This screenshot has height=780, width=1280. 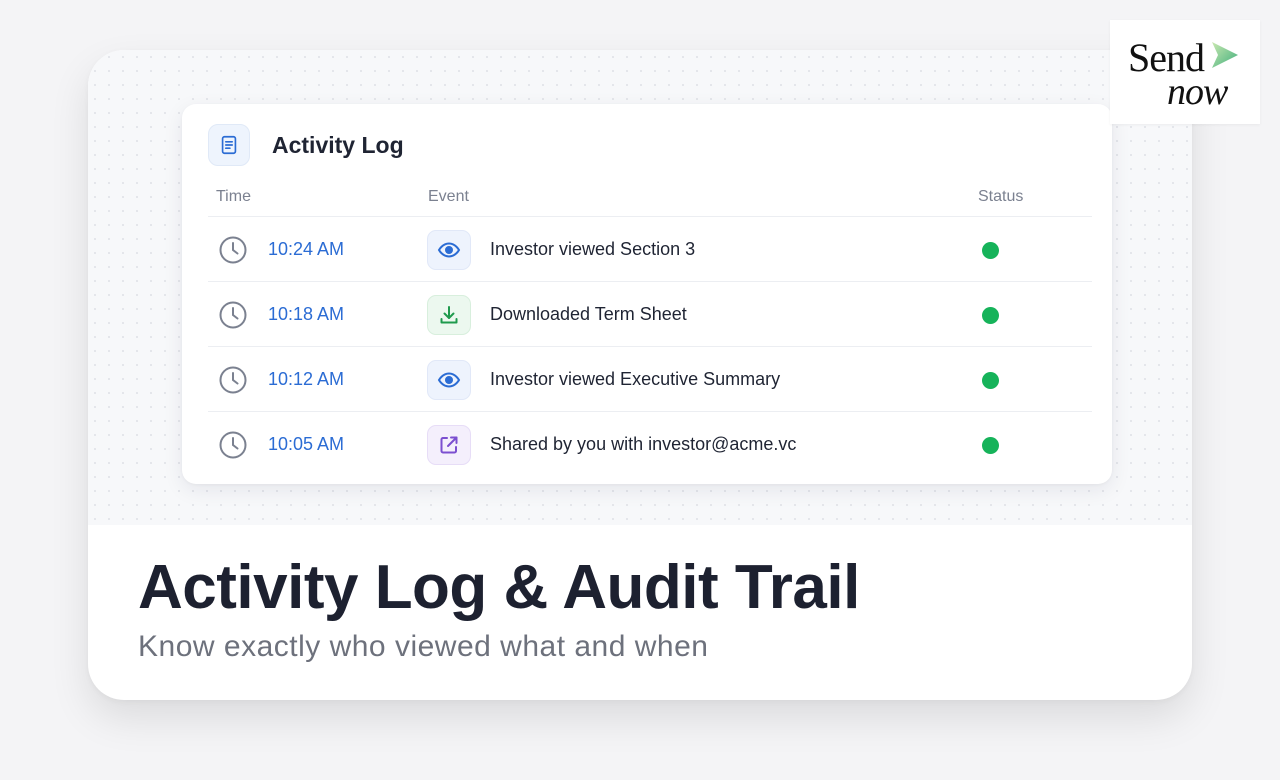 I want to click on table-row: 10:24 AM Investor viewed Section 3, so click(x=650, y=248).